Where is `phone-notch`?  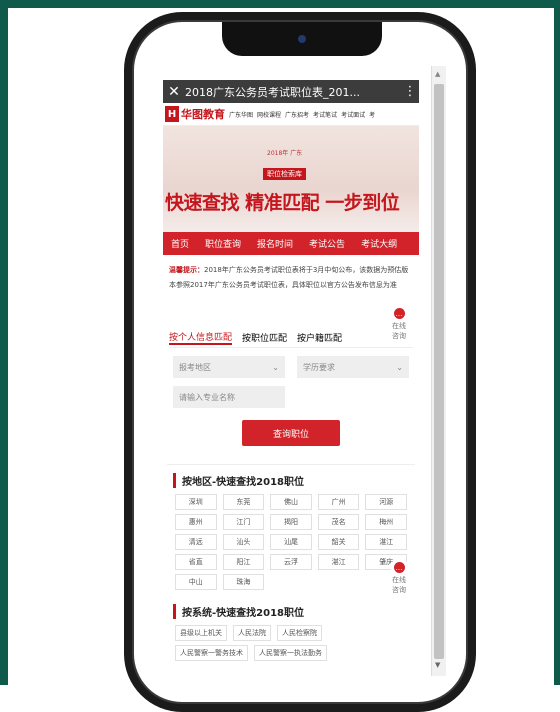
phone-notch is located at coordinates (302, 39).